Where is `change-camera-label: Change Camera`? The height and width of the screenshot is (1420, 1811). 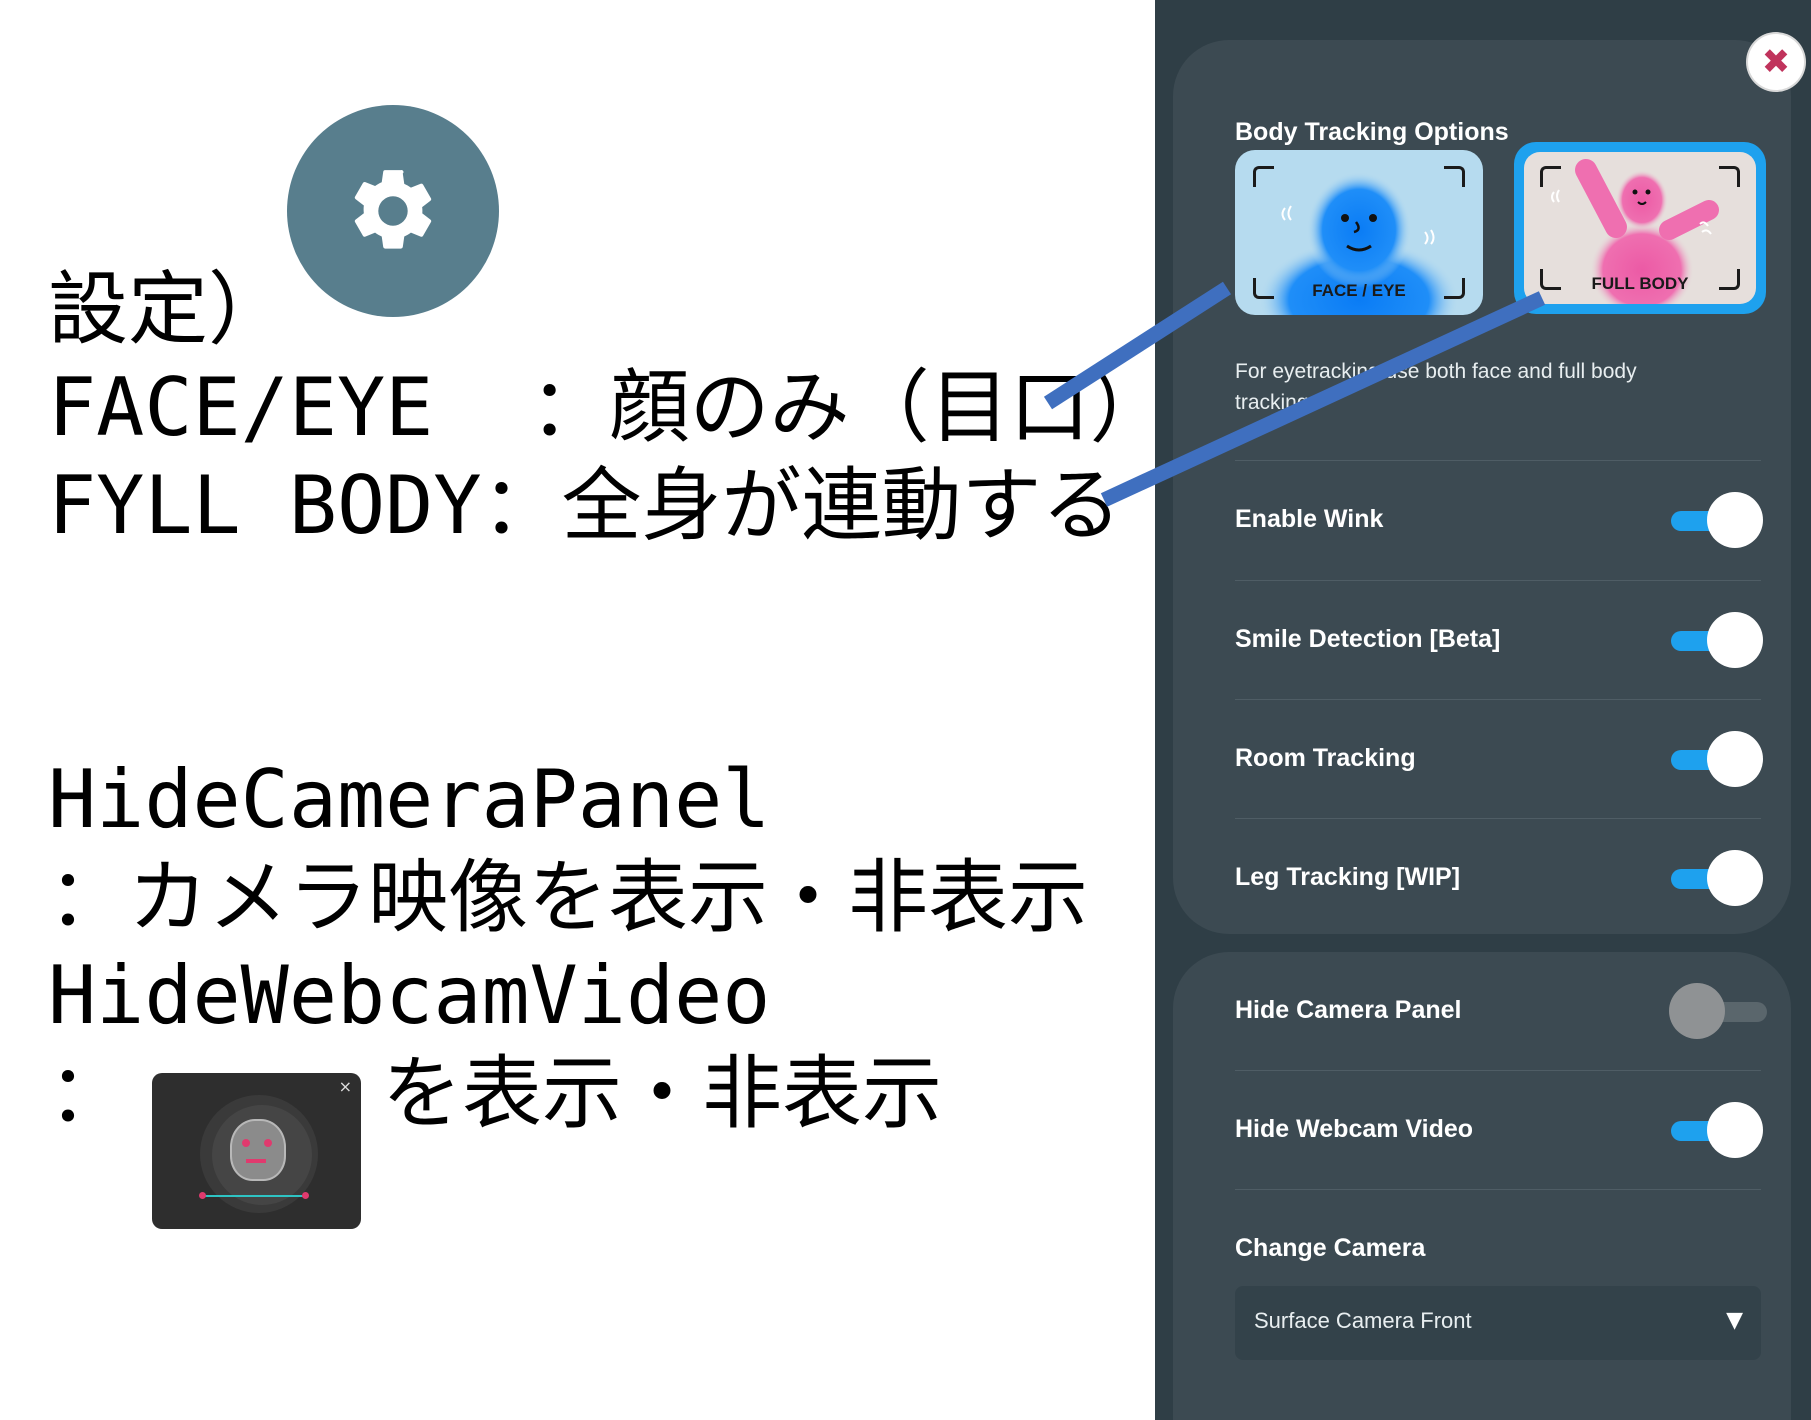 change-camera-label: Change Camera is located at coordinates (1330, 1248).